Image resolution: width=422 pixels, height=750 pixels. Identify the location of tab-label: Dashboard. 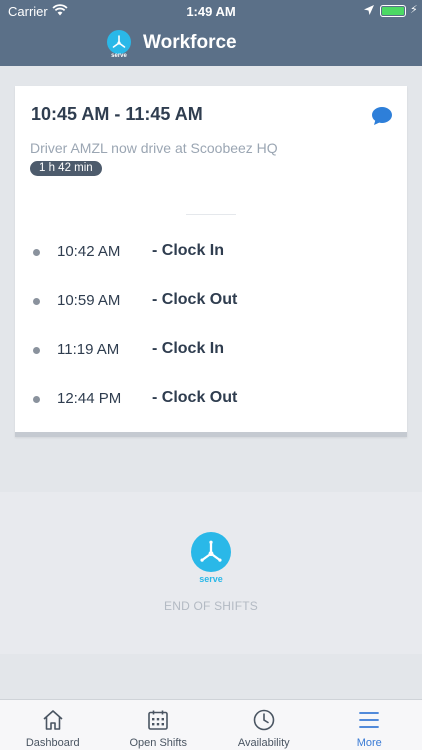
(52, 743).